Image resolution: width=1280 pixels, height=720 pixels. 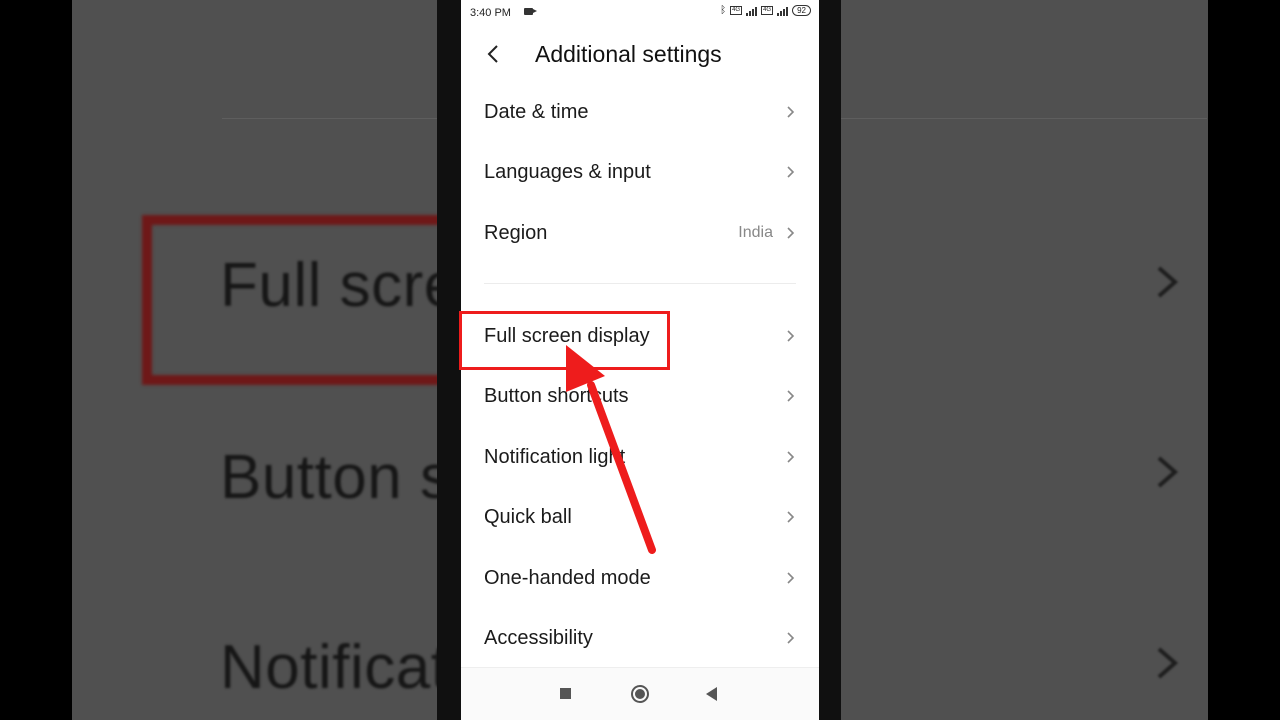 I want to click on settings-item-label: Date & time, so click(x=536, y=111).